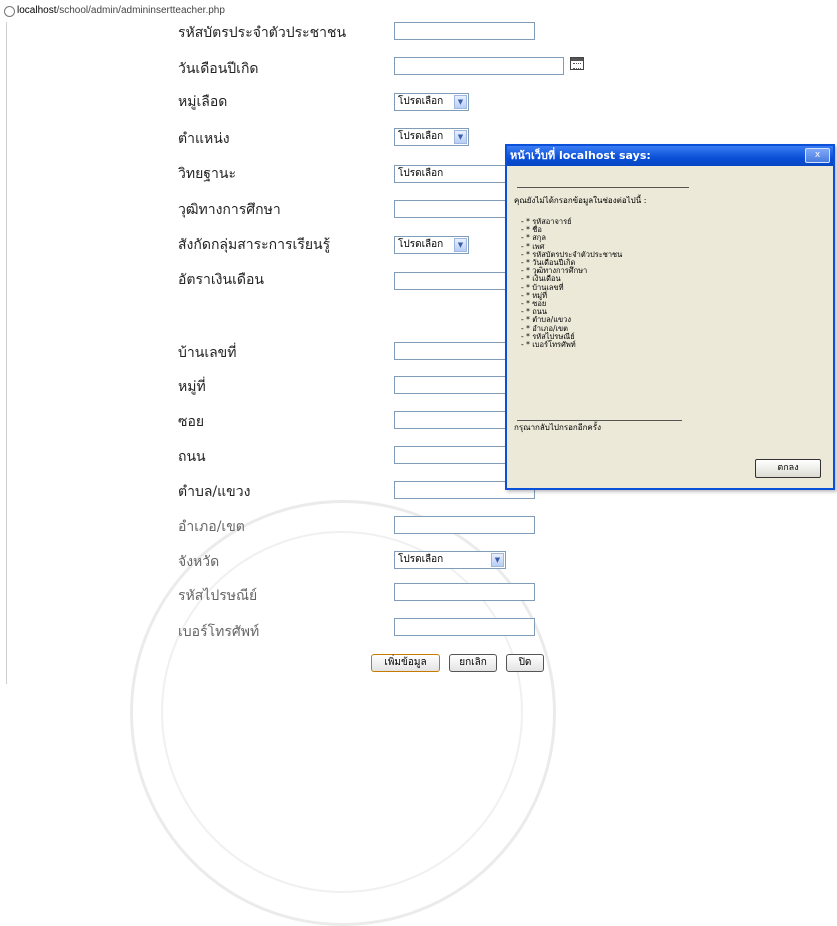 This screenshot has width=837, height=926. Describe the element at coordinates (191, 422) in the screenshot. I see `label-soi: ซอย` at that location.